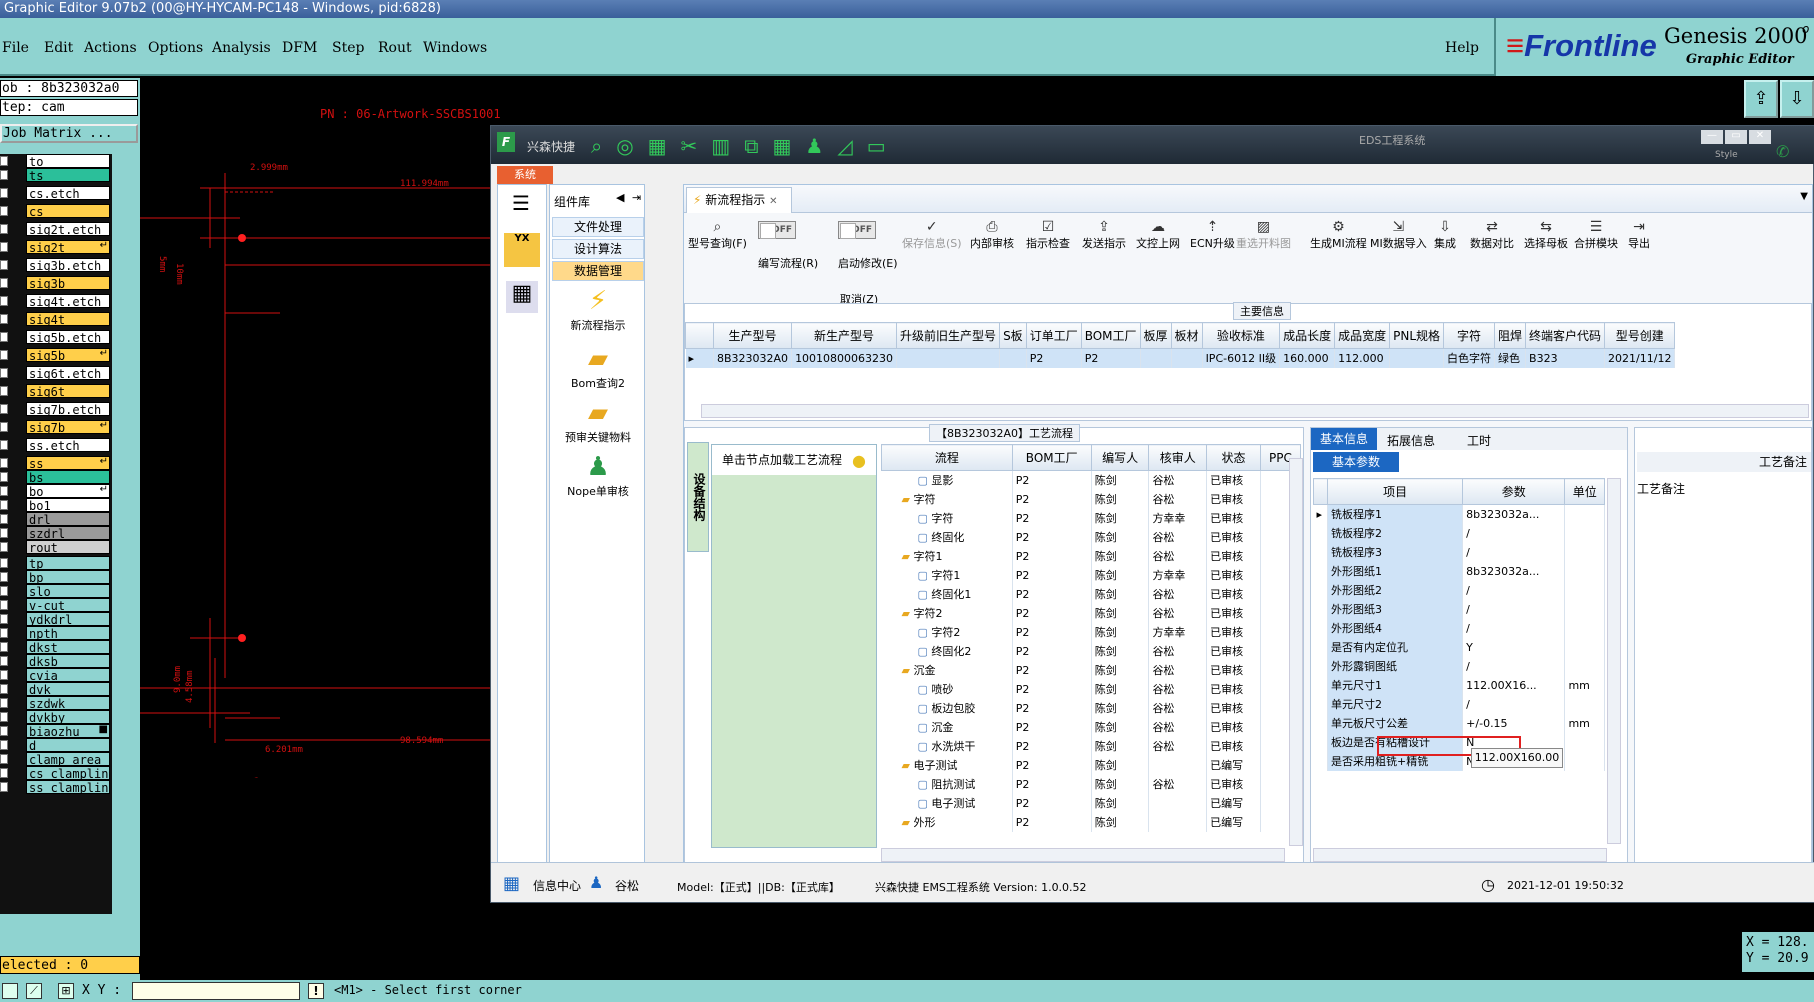  What do you see at coordinates (1760, 137) in the screenshot?
I see `close-button: ✕` at bounding box center [1760, 137].